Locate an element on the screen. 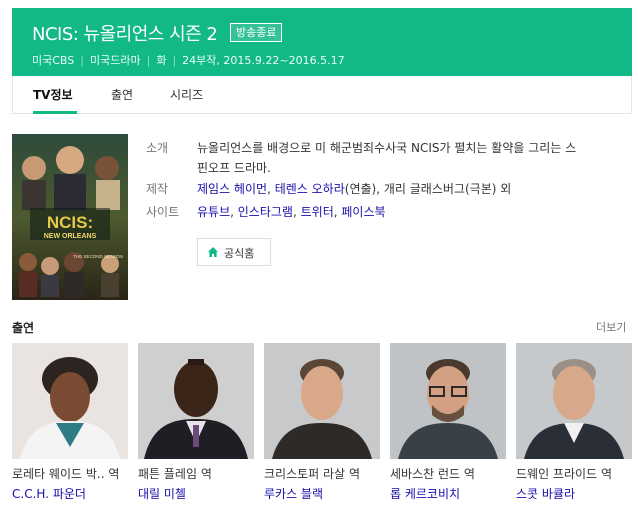 This screenshot has height=514, width=638. synopsis-label: 소개 is located at coordinates (157, 148).